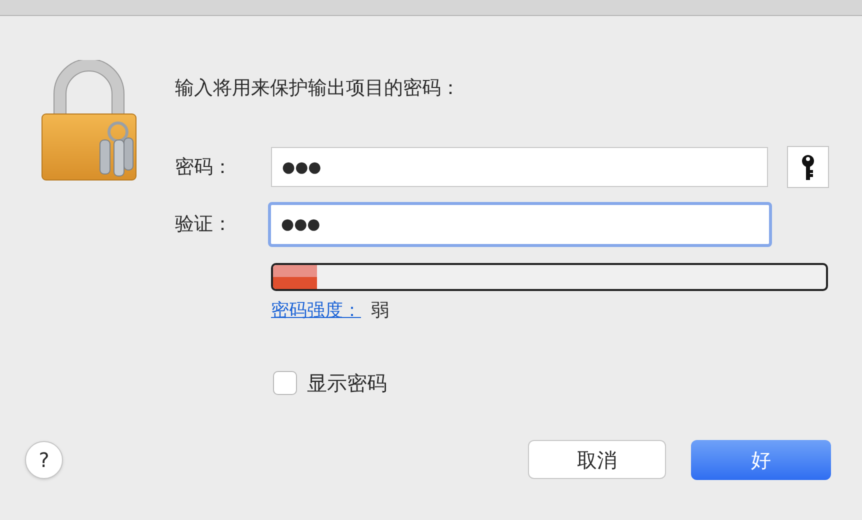 Image resolution: width=862 pixels, height=520 pixels. Describe the element at coordinates (204, 225) in the screenshot. I see `field-label: 验证：` at that location.